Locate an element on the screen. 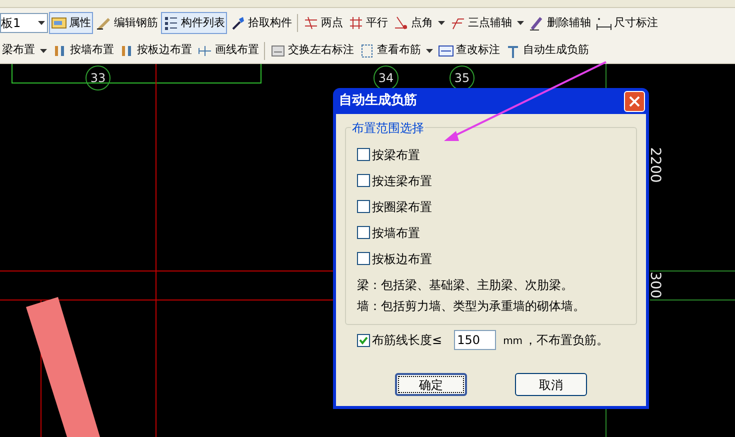 The image size is (735, 437). axis-marker: 33 is located at coordinates (98, 78).